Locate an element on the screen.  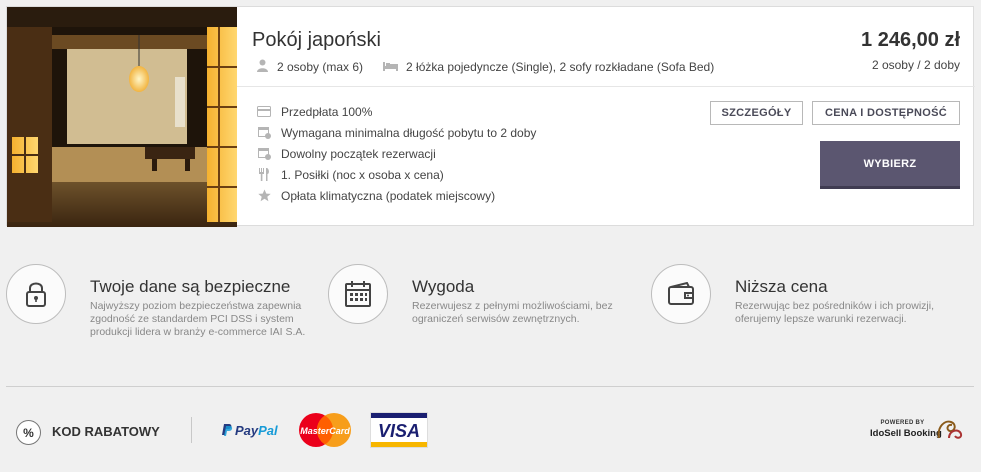
powered-by-label: POWERED BY is located at coordinates (902, 423).